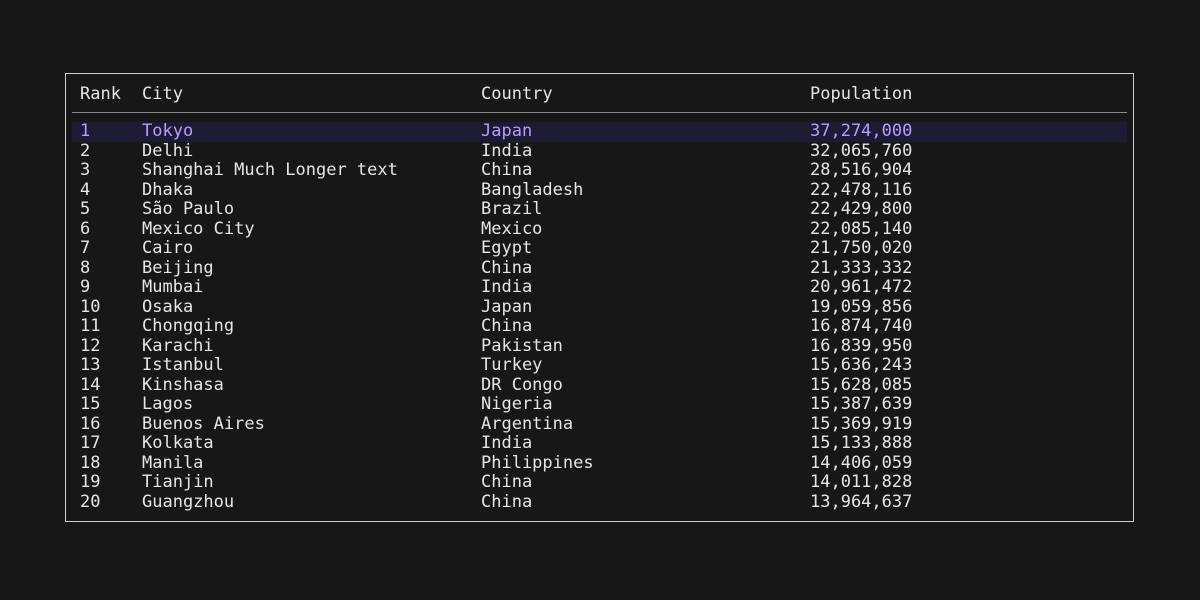  What do you see at coordinates (173, 287) in the screenshot?
I see `cell-city: Mumbai` at bounding box center [173, 287].